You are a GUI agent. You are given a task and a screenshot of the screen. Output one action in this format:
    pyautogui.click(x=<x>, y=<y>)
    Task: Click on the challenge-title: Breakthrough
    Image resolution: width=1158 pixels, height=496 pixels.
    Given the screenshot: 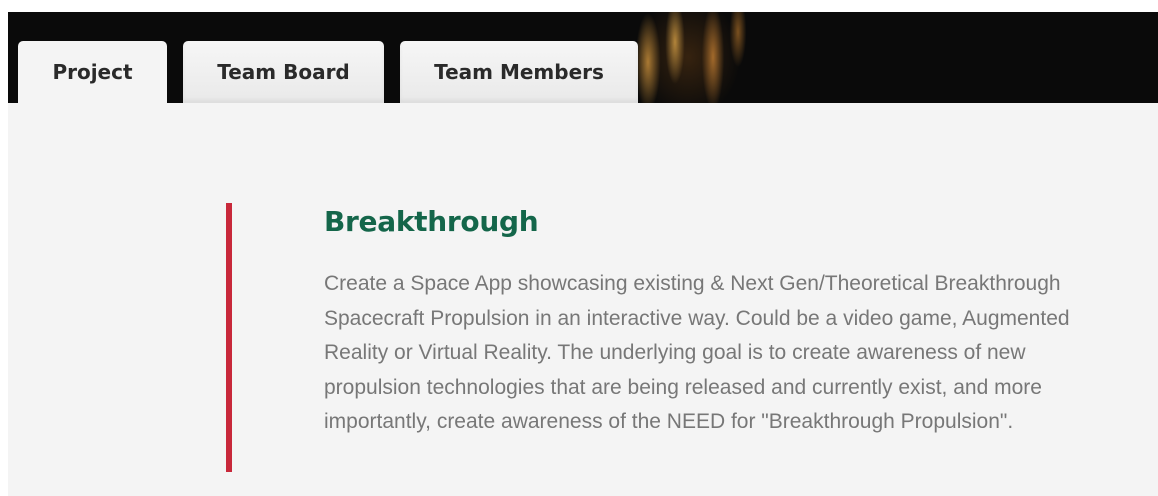 What is the action you would take?
    pyautogui.click(x=431, y=221)
    